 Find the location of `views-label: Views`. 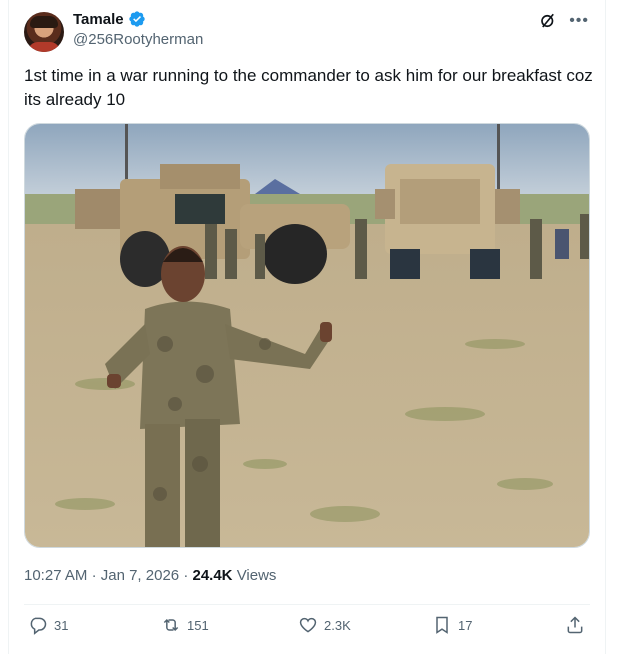

views-label: Views is located at coordinates (256, 575).